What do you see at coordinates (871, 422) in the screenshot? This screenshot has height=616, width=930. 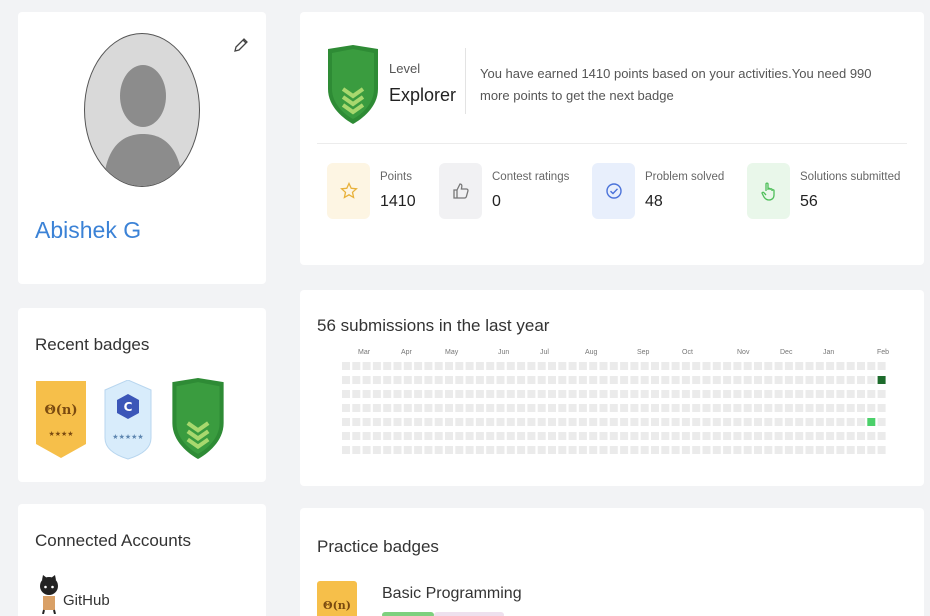 I see `heatmap-cell-active` at bounding box center [871, 422].